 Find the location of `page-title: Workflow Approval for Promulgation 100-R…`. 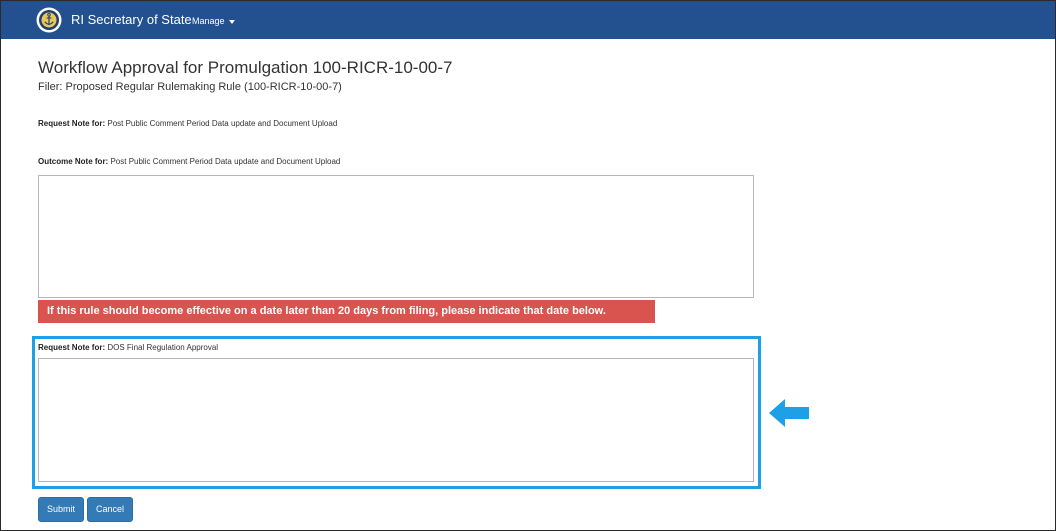

page-title: Workflow Approval for Promulgation 100-R… is located at coordinates (245, 67).